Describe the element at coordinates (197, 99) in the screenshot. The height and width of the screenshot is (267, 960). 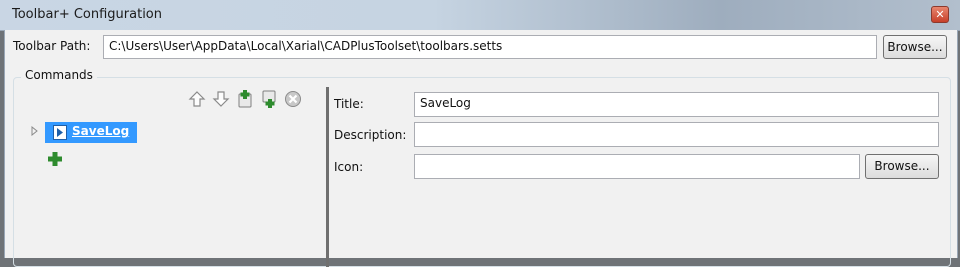
I see `move-up-icon` at that location.